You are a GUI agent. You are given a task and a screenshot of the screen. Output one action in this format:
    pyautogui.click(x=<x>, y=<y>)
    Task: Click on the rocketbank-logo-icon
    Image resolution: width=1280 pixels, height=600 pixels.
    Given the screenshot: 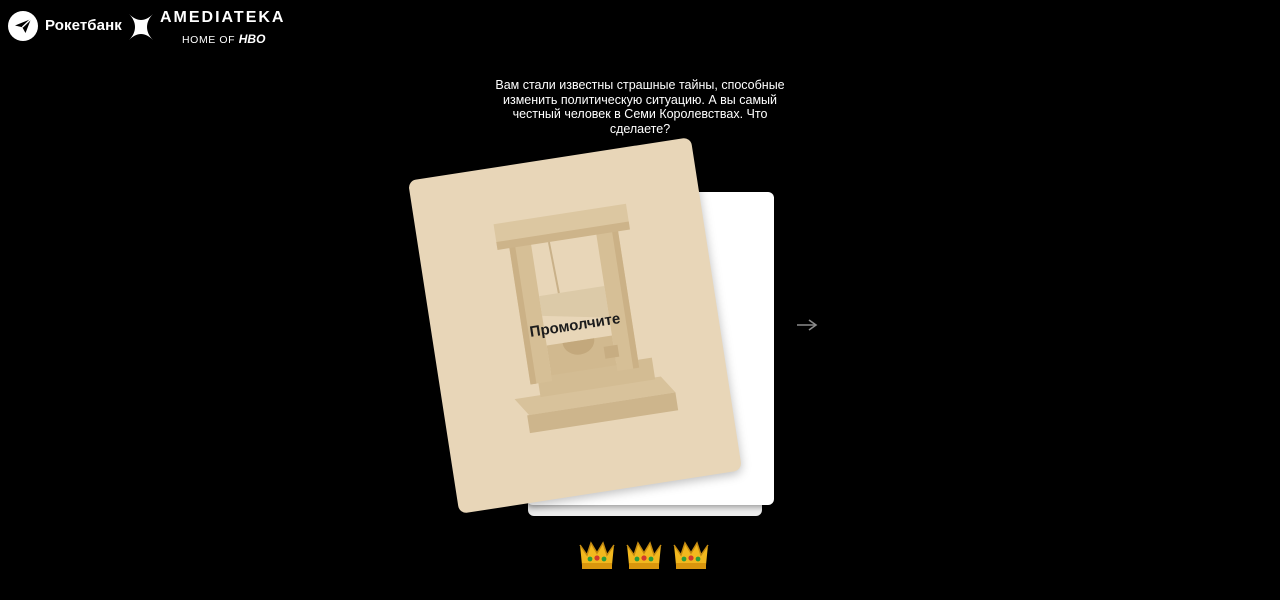 What is the action you would take?
    pyautogui.click(x=23, y=26)
    